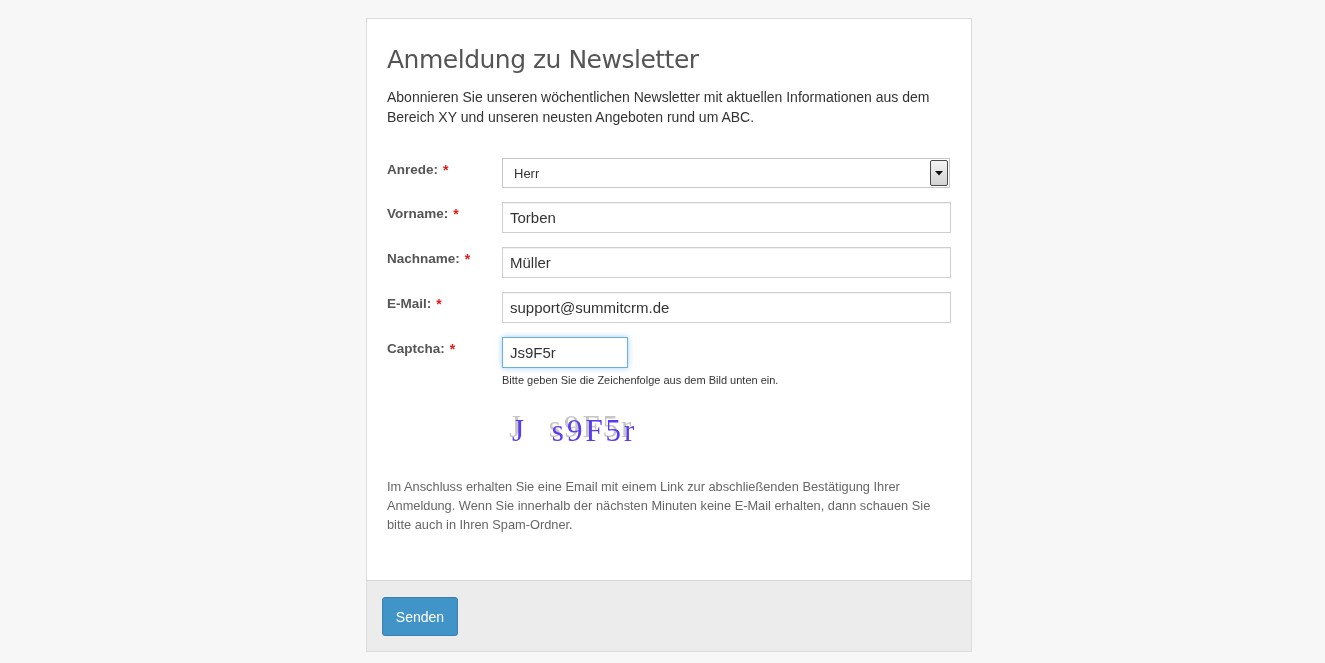  Describe the element at coordinates (726, 173) in the screenshot. I see `dropdown-field: Herr` at that location.